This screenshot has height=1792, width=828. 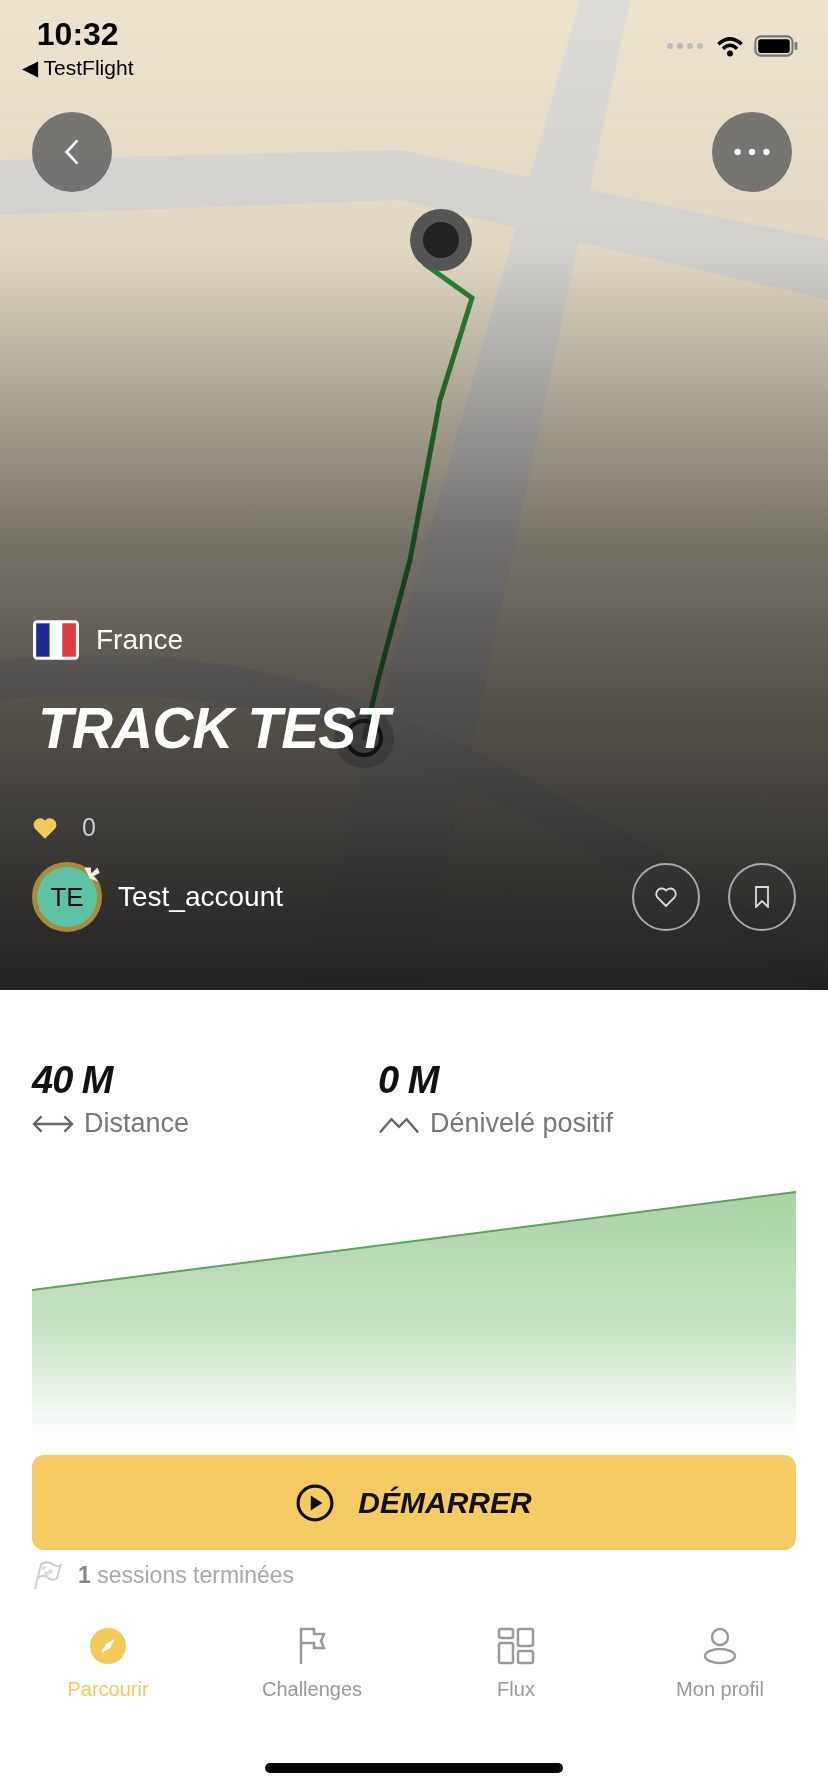 I want to click on wifi-icon, so click(x=730, y=46).